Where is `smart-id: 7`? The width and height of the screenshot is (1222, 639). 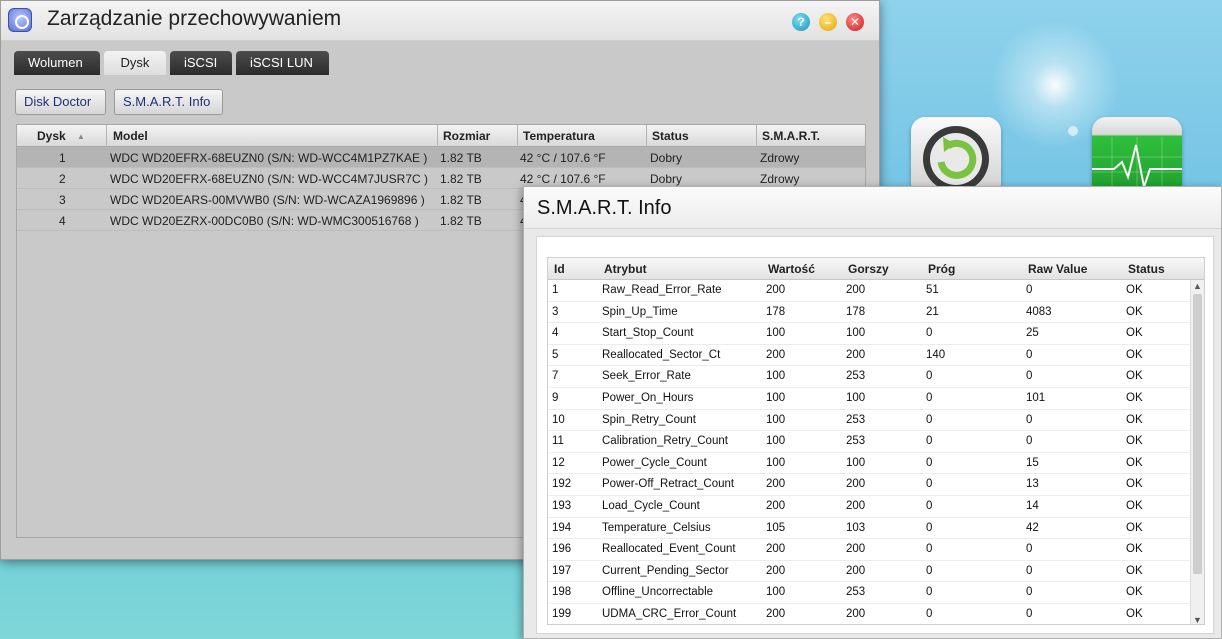
smart-id: 7 is located at coordinates (555, 376).